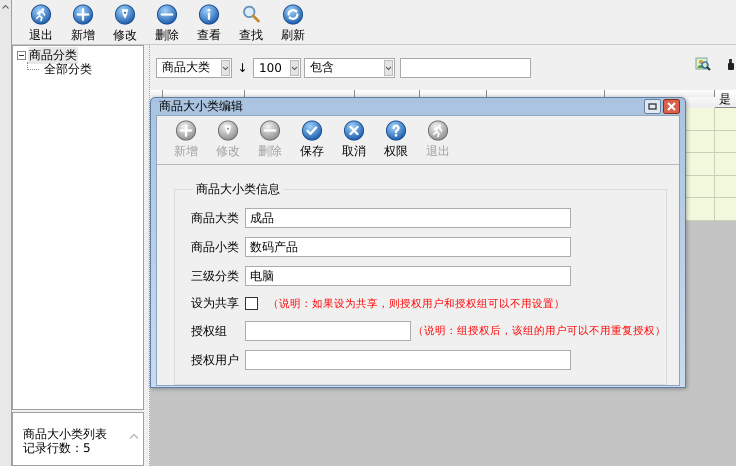 This screenshot has width=736, height=466. I want to click on cross-icon, so click(354, 130).